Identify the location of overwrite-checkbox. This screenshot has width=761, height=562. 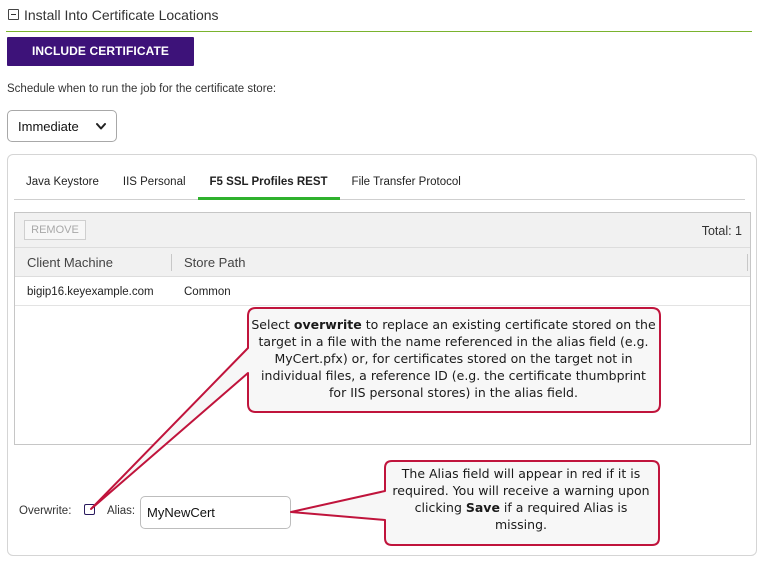
(89, 509).